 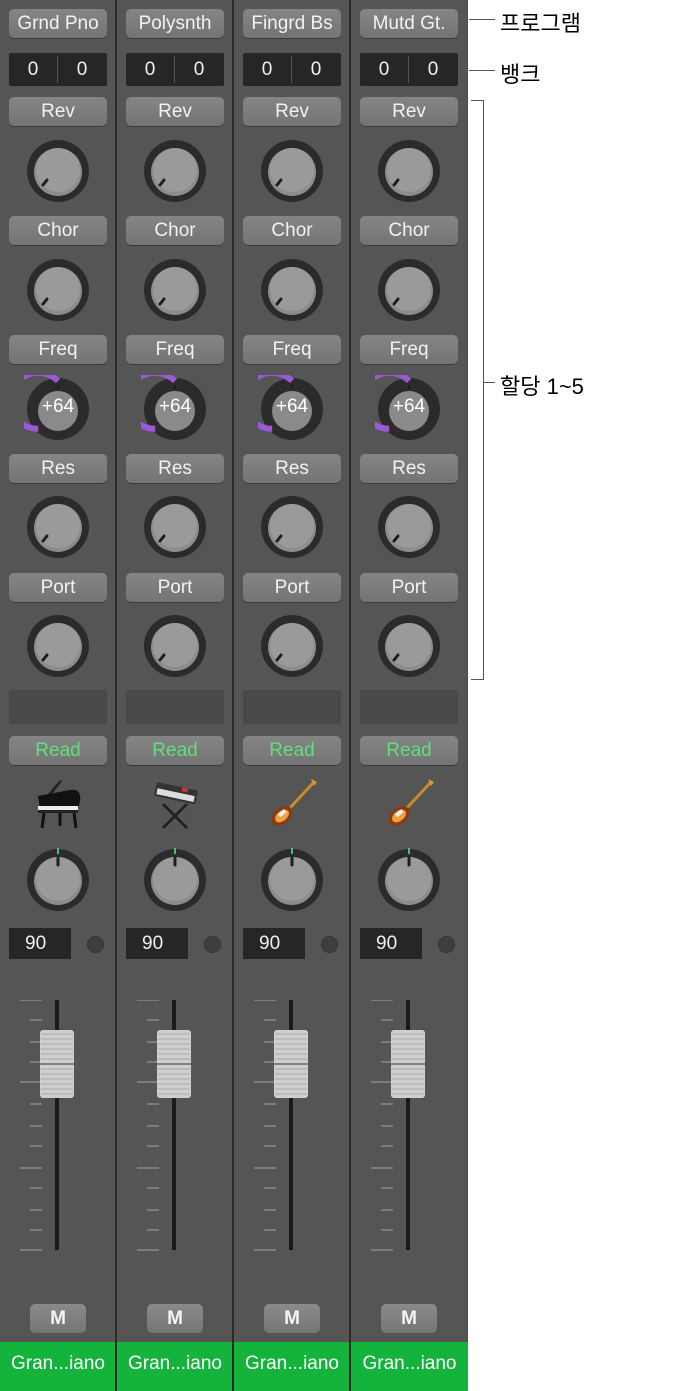 I want to click on program-button: Polysnth, so click(x=175, y=23).